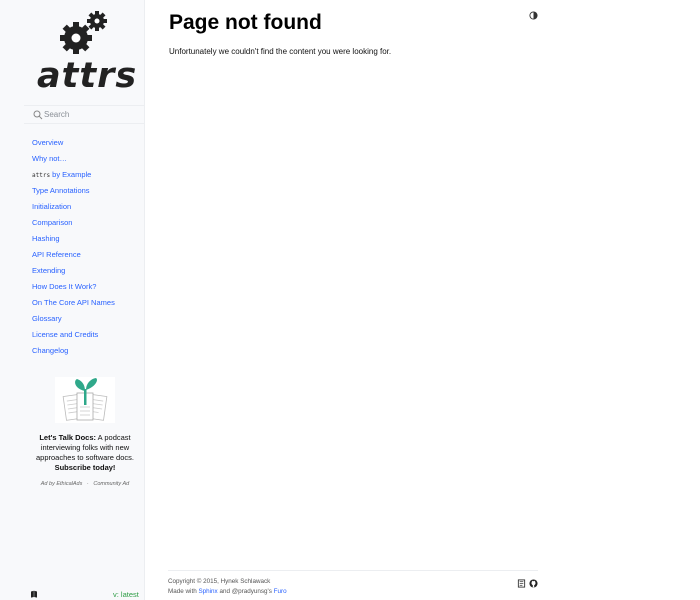  I want to click on nav-comparison: Comparison, so click(52, 222).